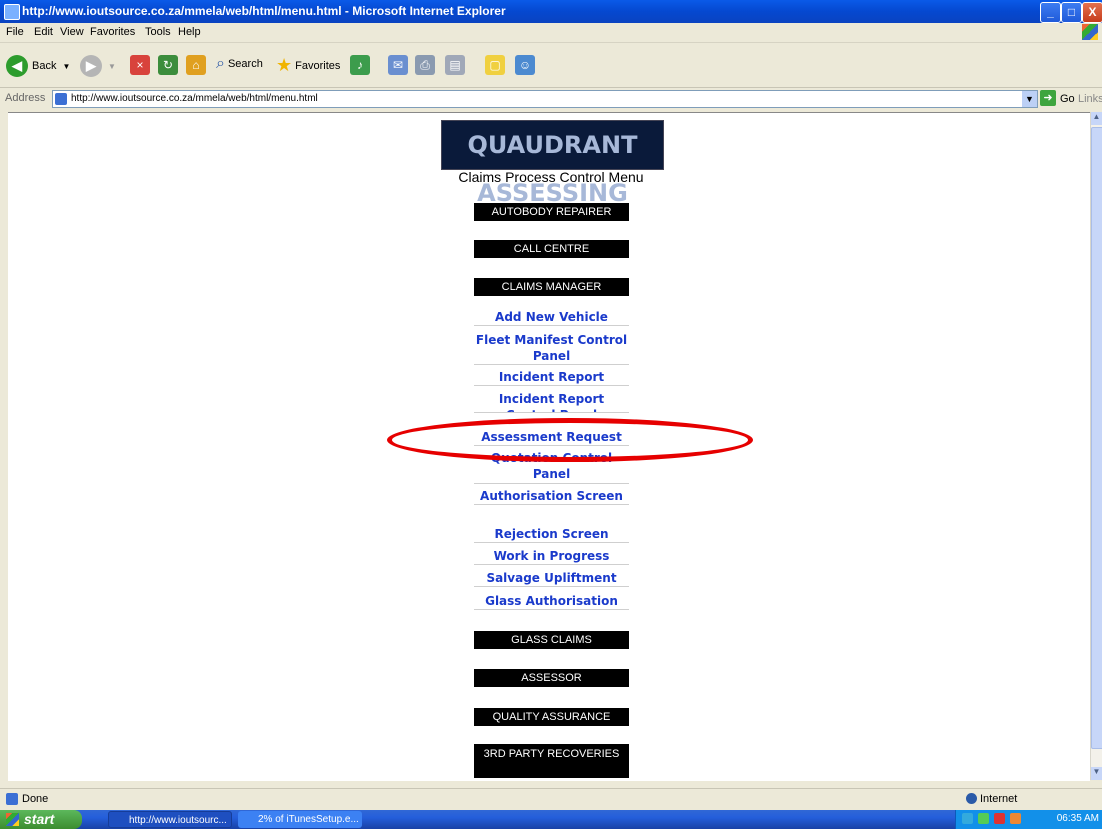 The height and width of the screenshot is (829, 1102). I want to click on vertical-scrollbar: ▲ ▼, so click(1096, 446).